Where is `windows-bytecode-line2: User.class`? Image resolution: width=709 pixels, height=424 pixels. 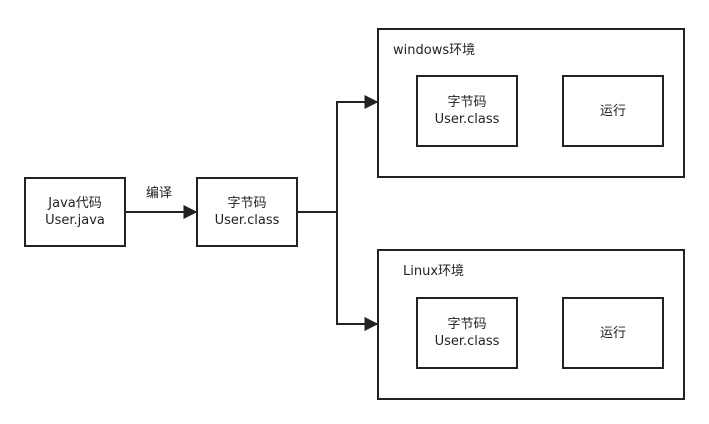 windows-bytecode-line2: User.class is located at coordinates (467, 119).